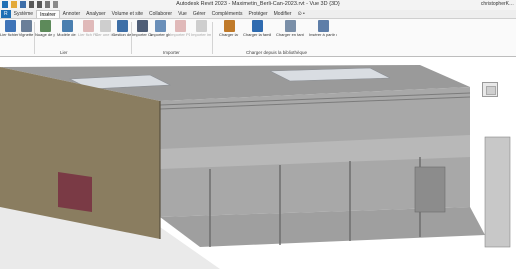 The height and width of the screenshot is (269, 516). I want to click on tab-collaborer: Collaborer, so click(160, 14).